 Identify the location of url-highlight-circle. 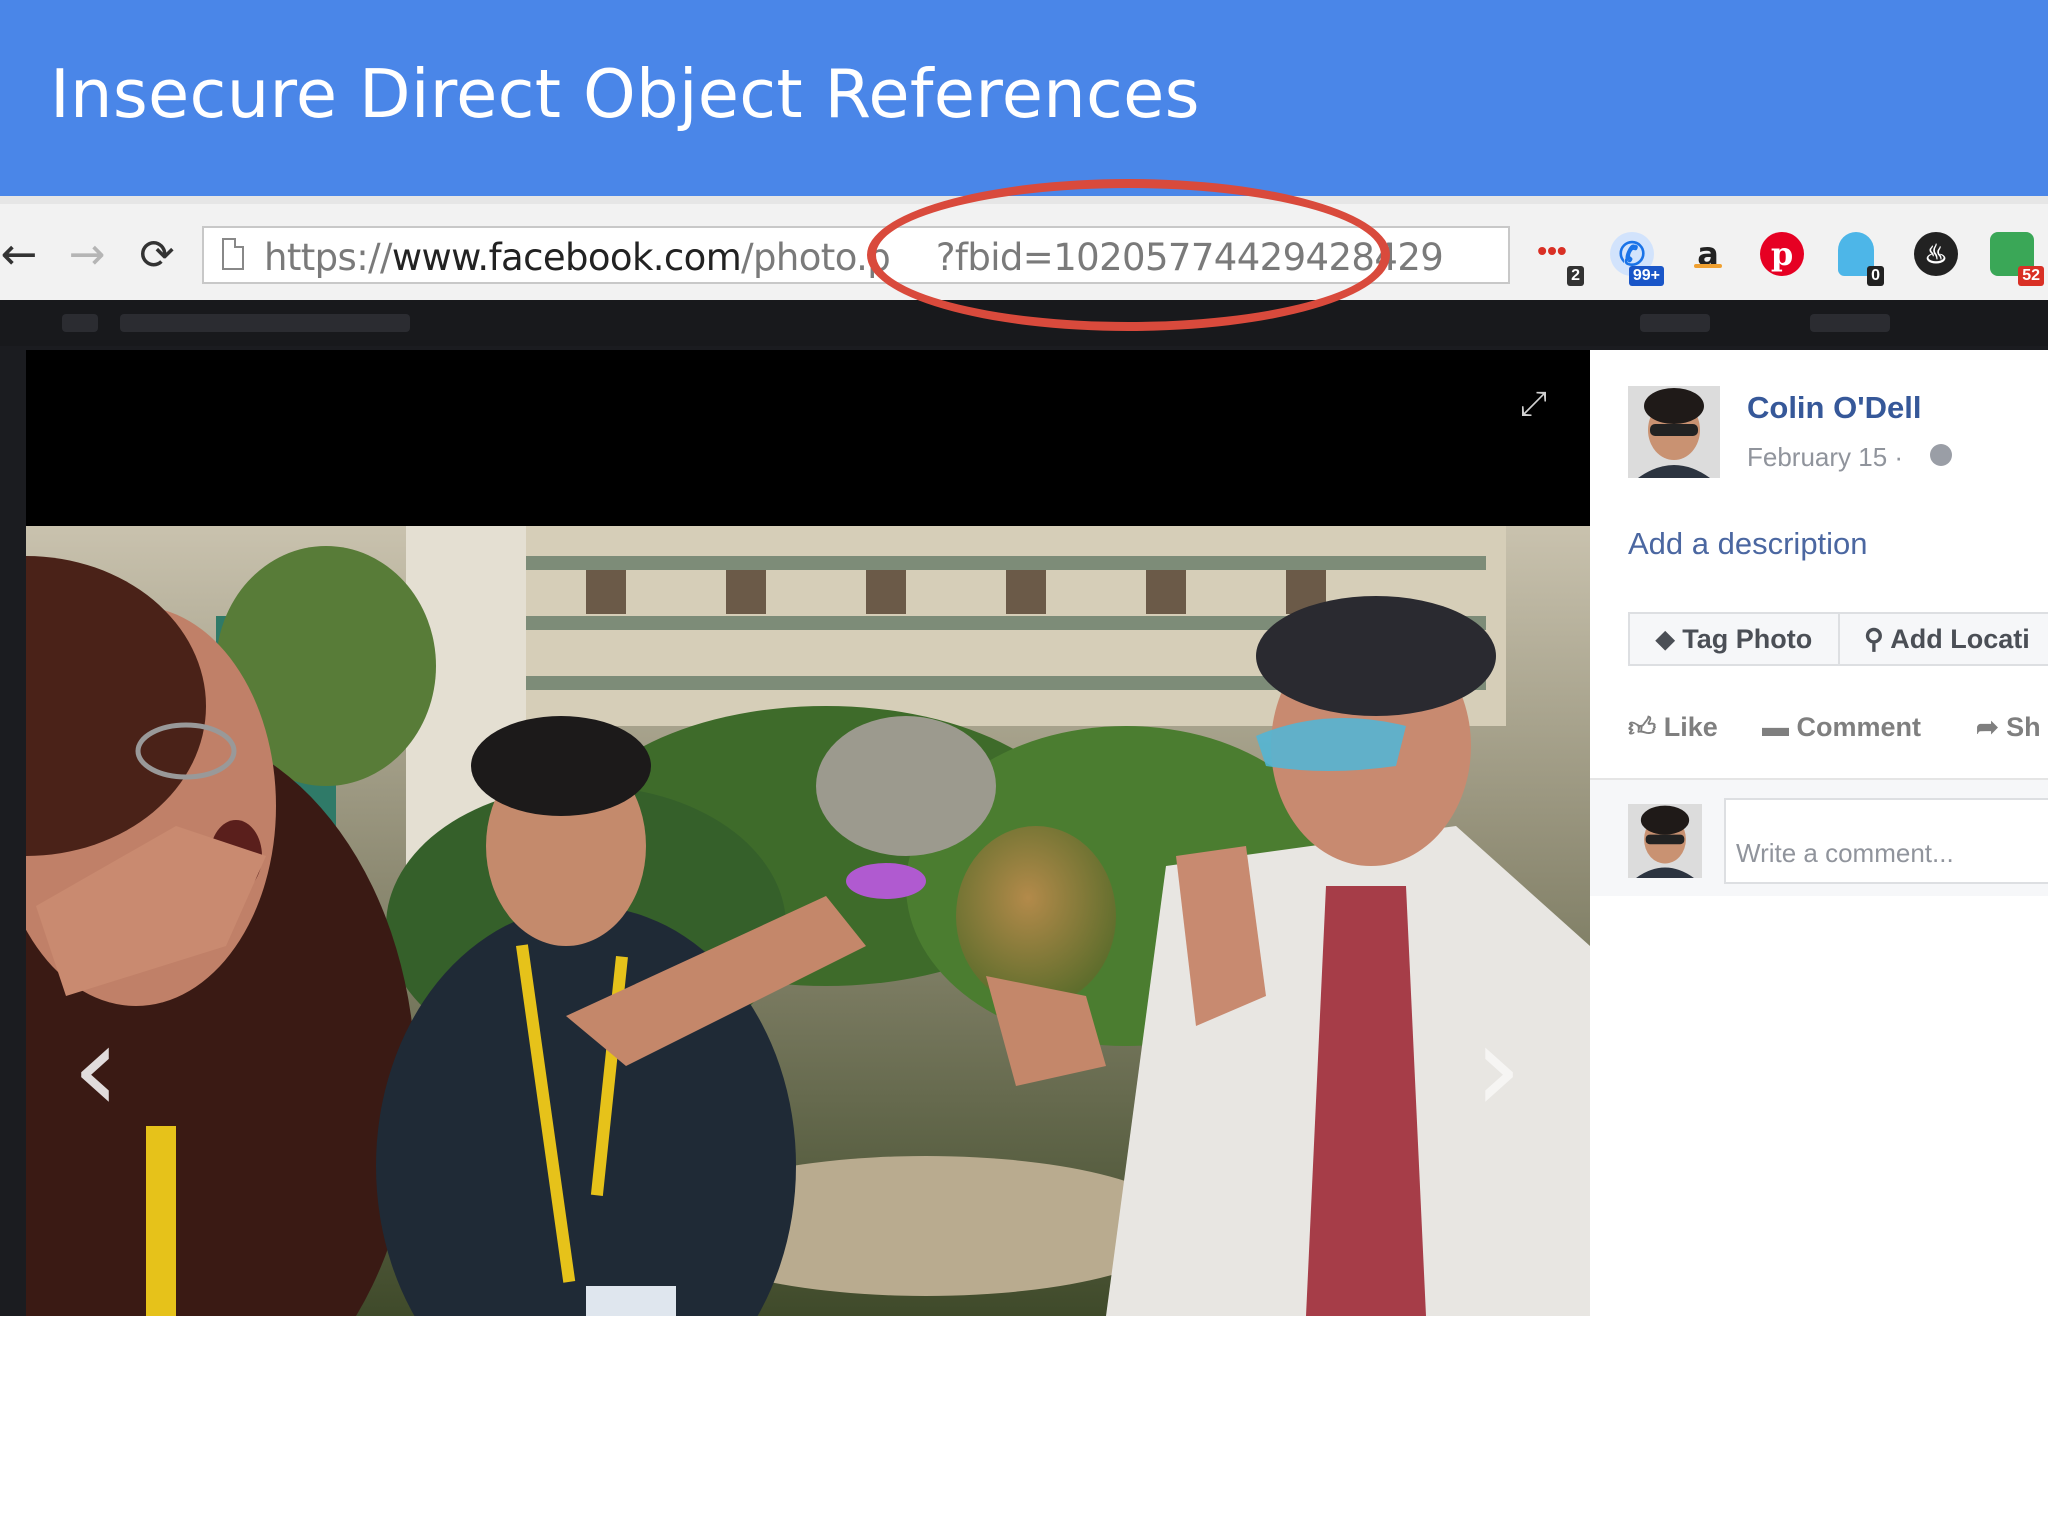
(1128, 255).